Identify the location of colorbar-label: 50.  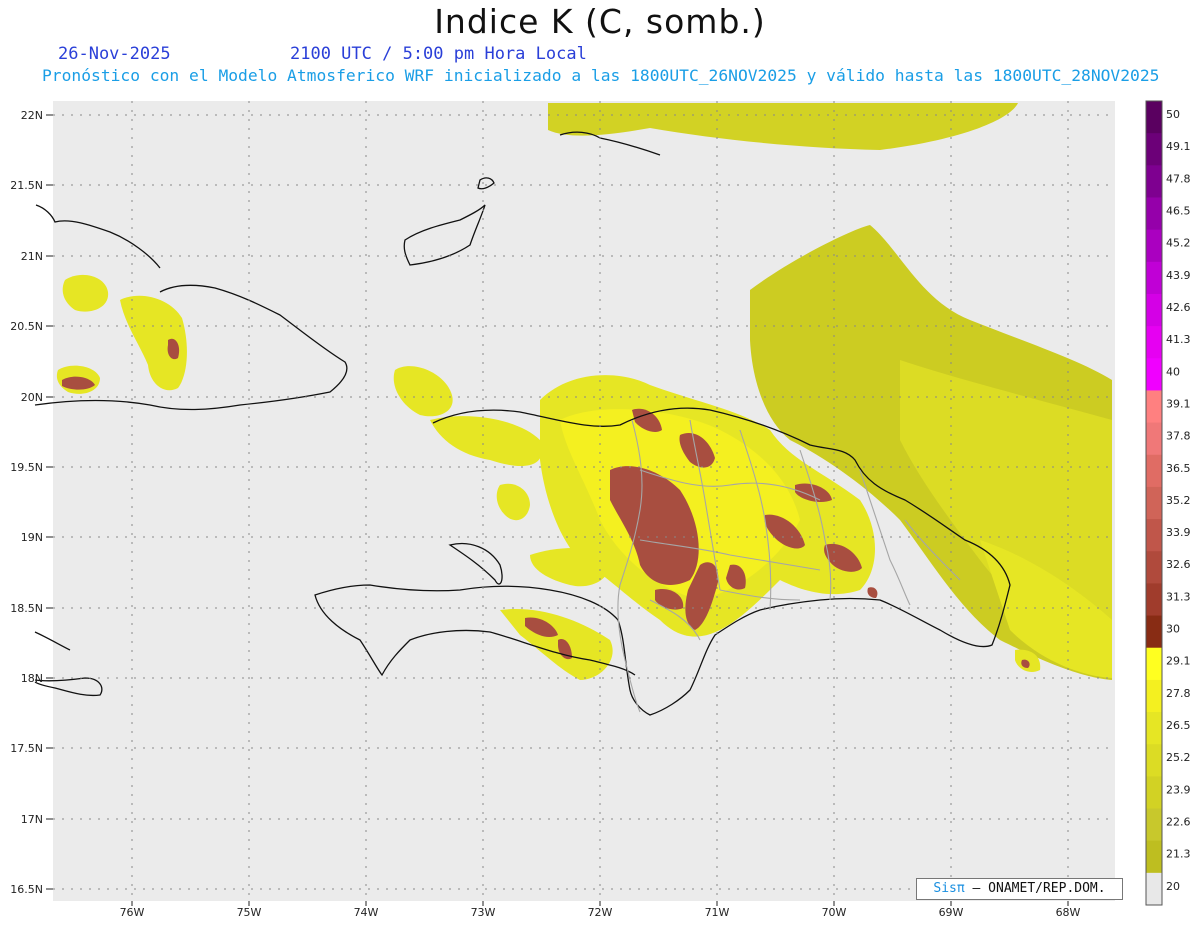
(1173, 114).